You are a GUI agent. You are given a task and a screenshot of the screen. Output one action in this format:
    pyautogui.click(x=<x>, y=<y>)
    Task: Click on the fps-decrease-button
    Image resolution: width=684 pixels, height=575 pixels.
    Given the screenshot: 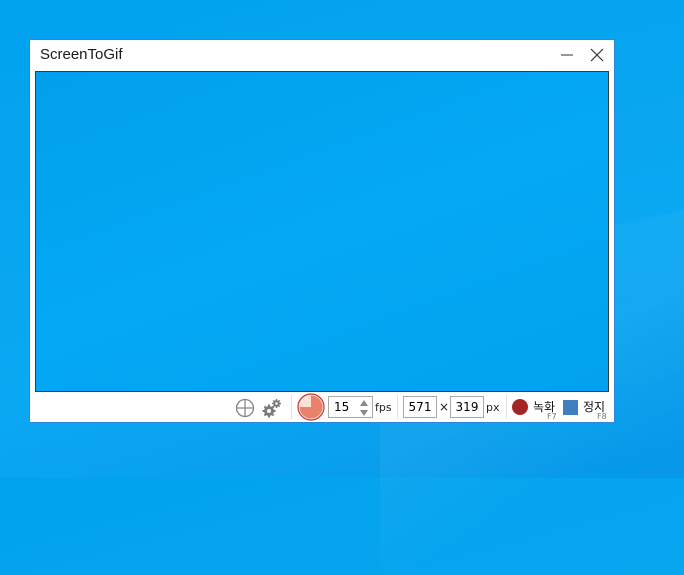 What is the action you would take?
    pyautogui.click(x=364, y=412)
    